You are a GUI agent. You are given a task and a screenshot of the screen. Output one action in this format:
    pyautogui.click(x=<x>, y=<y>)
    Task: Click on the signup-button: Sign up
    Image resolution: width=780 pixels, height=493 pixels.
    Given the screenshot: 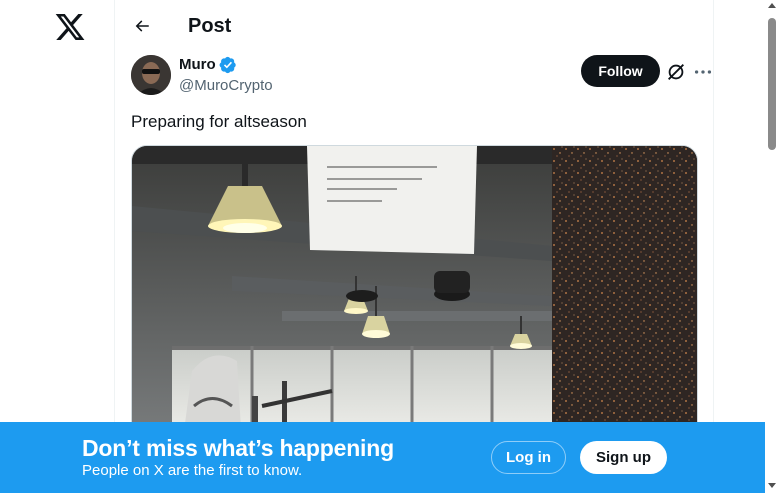 What is the action you would take?
    pyautogui.click(x=623, y=457)
    